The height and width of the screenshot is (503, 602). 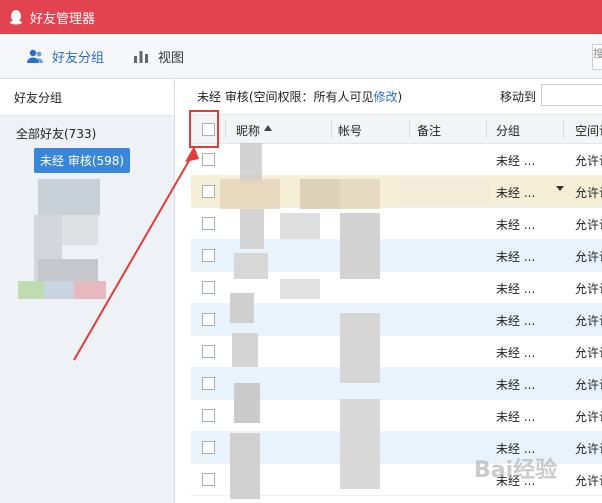 What do you see at coordinates (571, 95) in the screenshot?
I see `move-to-select` at bounding box center [571, 95].